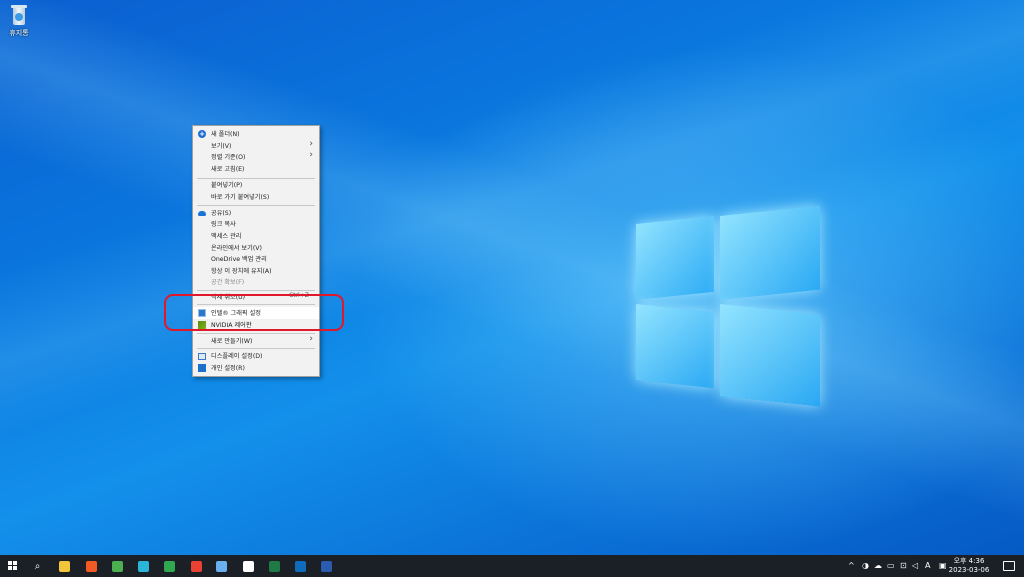 This screenshot has height=577, width=1024. What do you see at coordinates (915, 565) in the screenshot?
I see `volume-icon: ◁` at bounding box center [915, 565].